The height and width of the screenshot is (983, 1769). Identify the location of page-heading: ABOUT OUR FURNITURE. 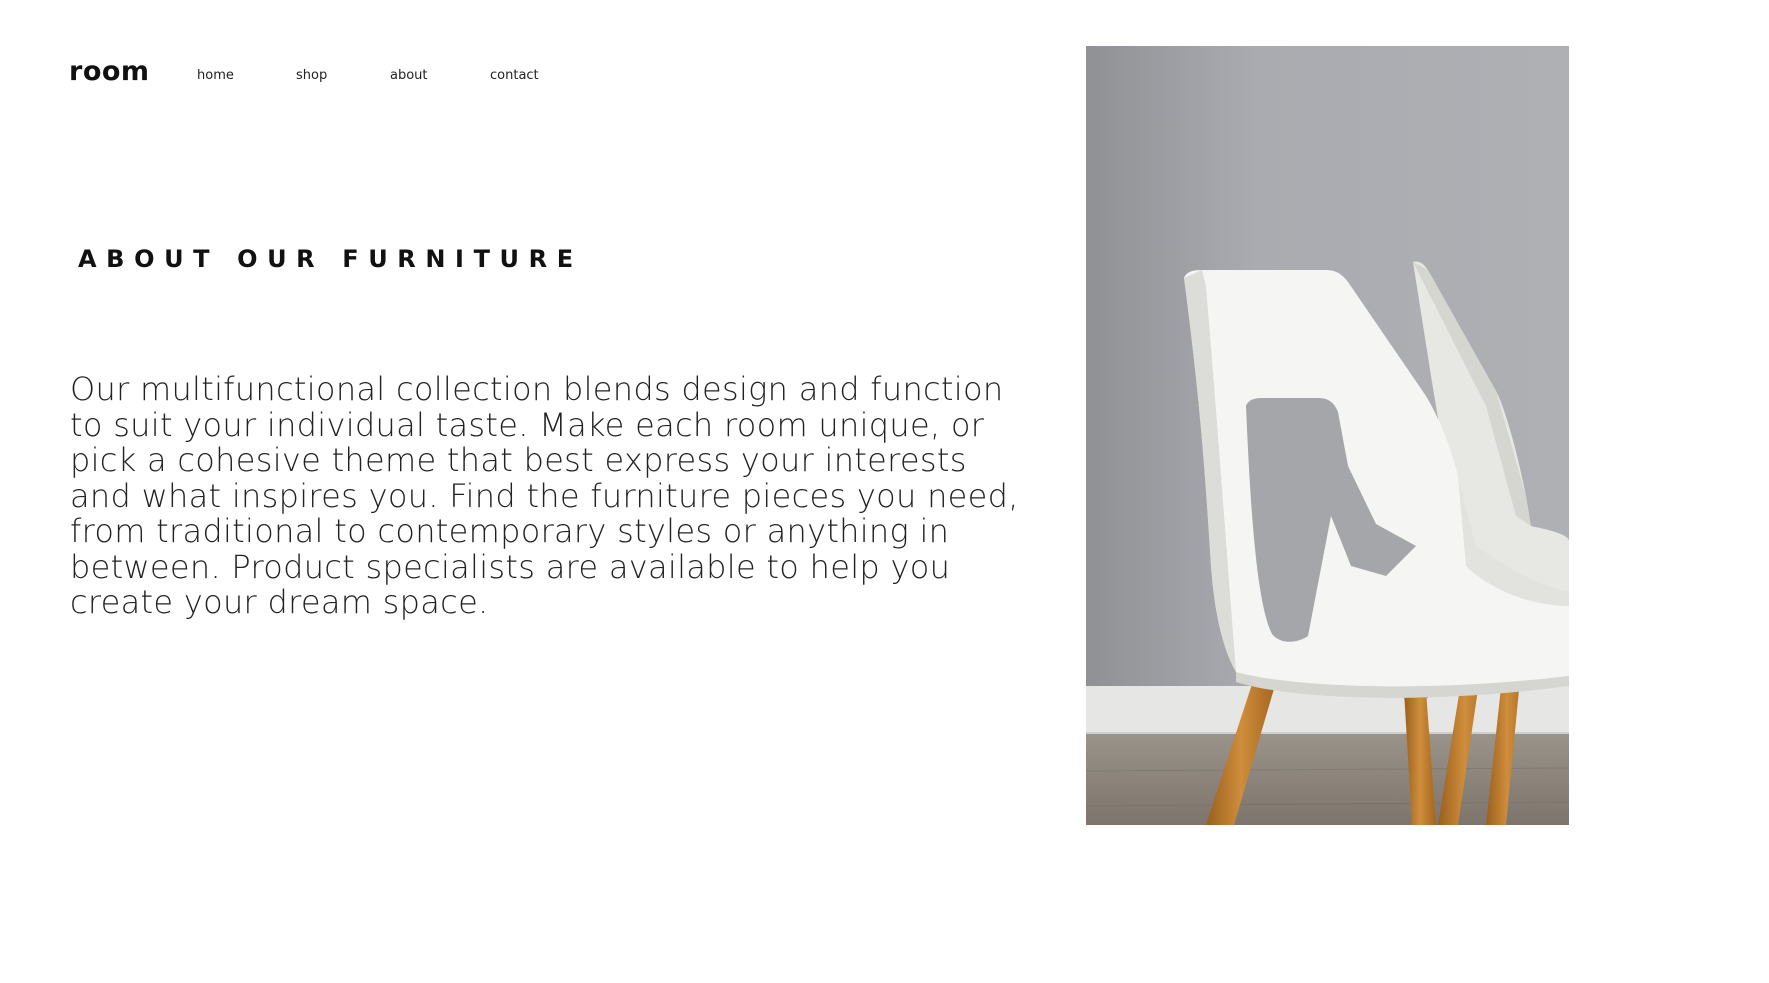
(330, 259).